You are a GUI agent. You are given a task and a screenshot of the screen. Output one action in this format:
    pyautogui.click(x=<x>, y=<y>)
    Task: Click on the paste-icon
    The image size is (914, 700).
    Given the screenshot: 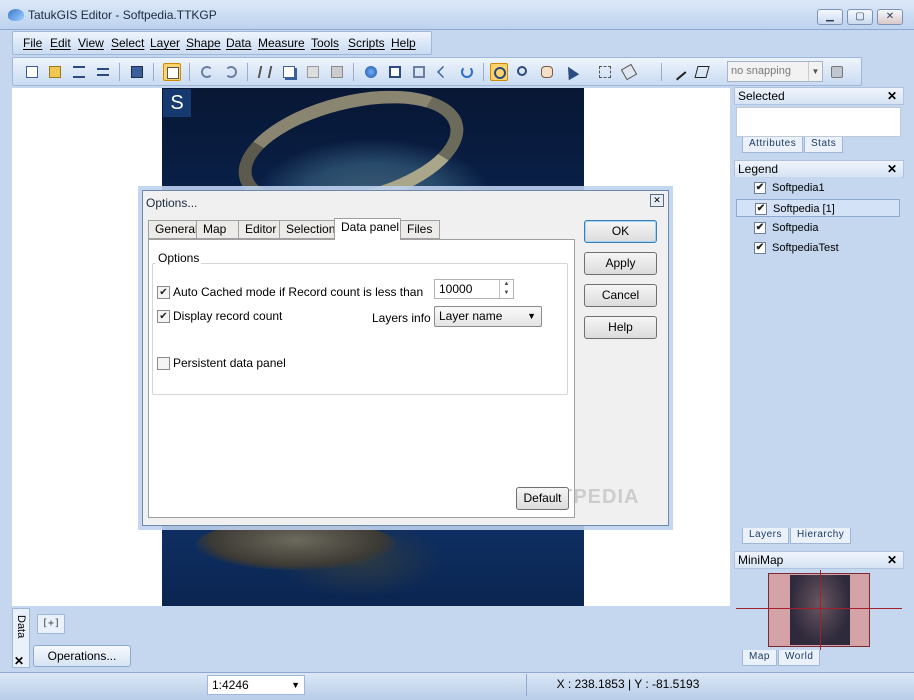 What is the action you would take?
    pyautogui.click(x=337, y=72)
    